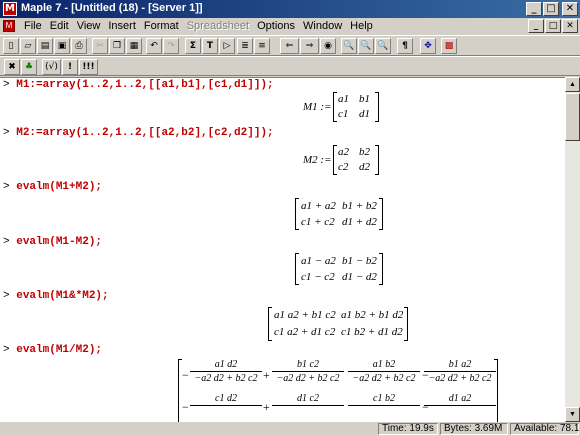 Image resolution: width=580 pixels, height=435 pixels. Describe the element at coordinates (449, 46) in the screenshot. I see `restart-icon: ▩` at that location.